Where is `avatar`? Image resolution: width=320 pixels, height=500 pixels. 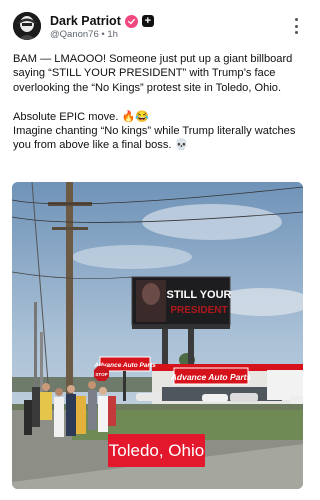 avatar is located at coordinates (27, 26).